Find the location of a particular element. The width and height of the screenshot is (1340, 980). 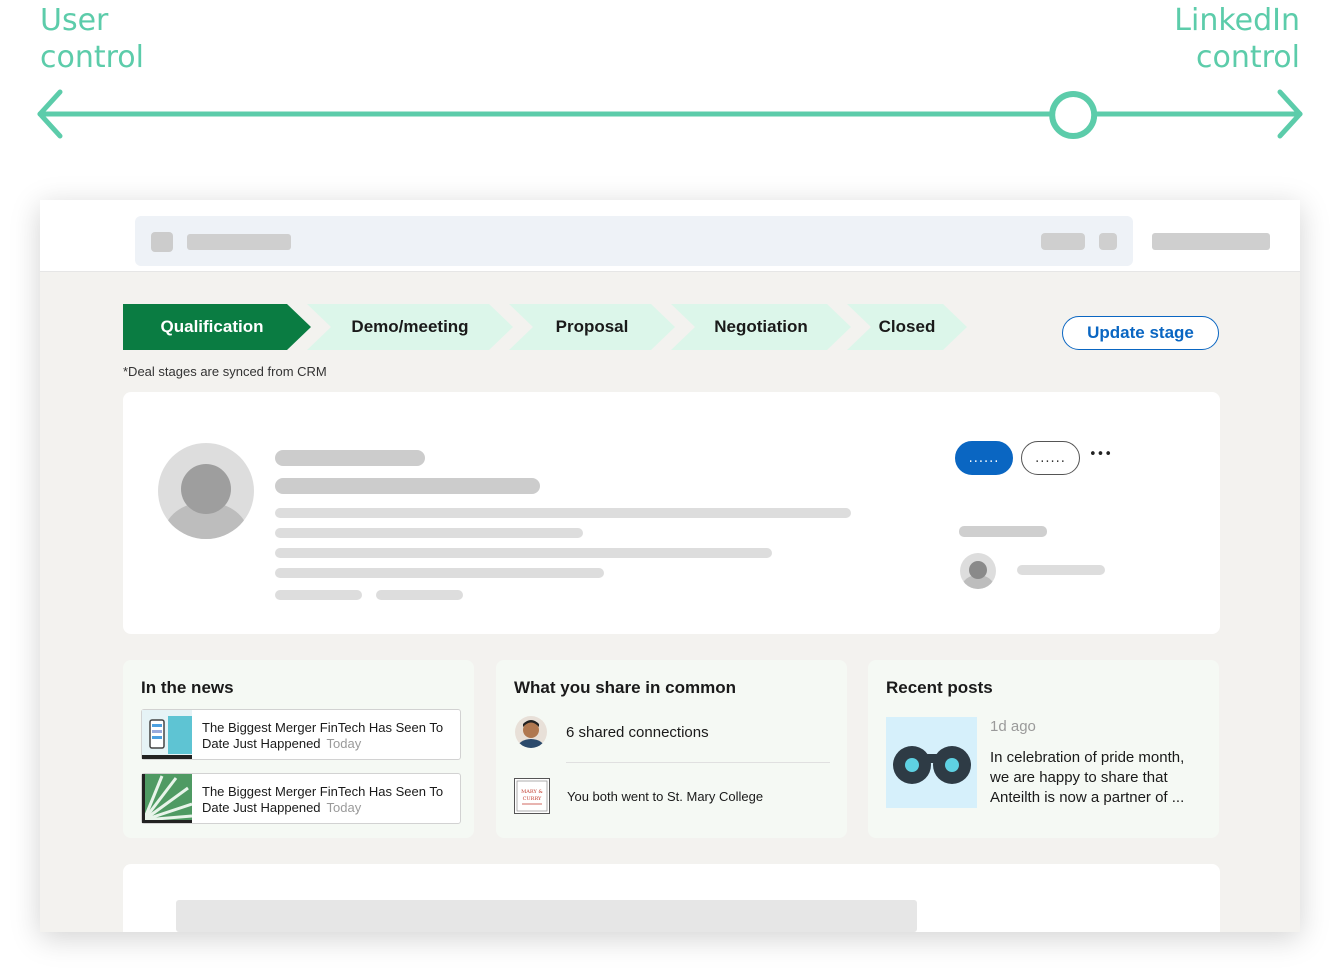

news-title: In the news is located at coordinates (187, 687).